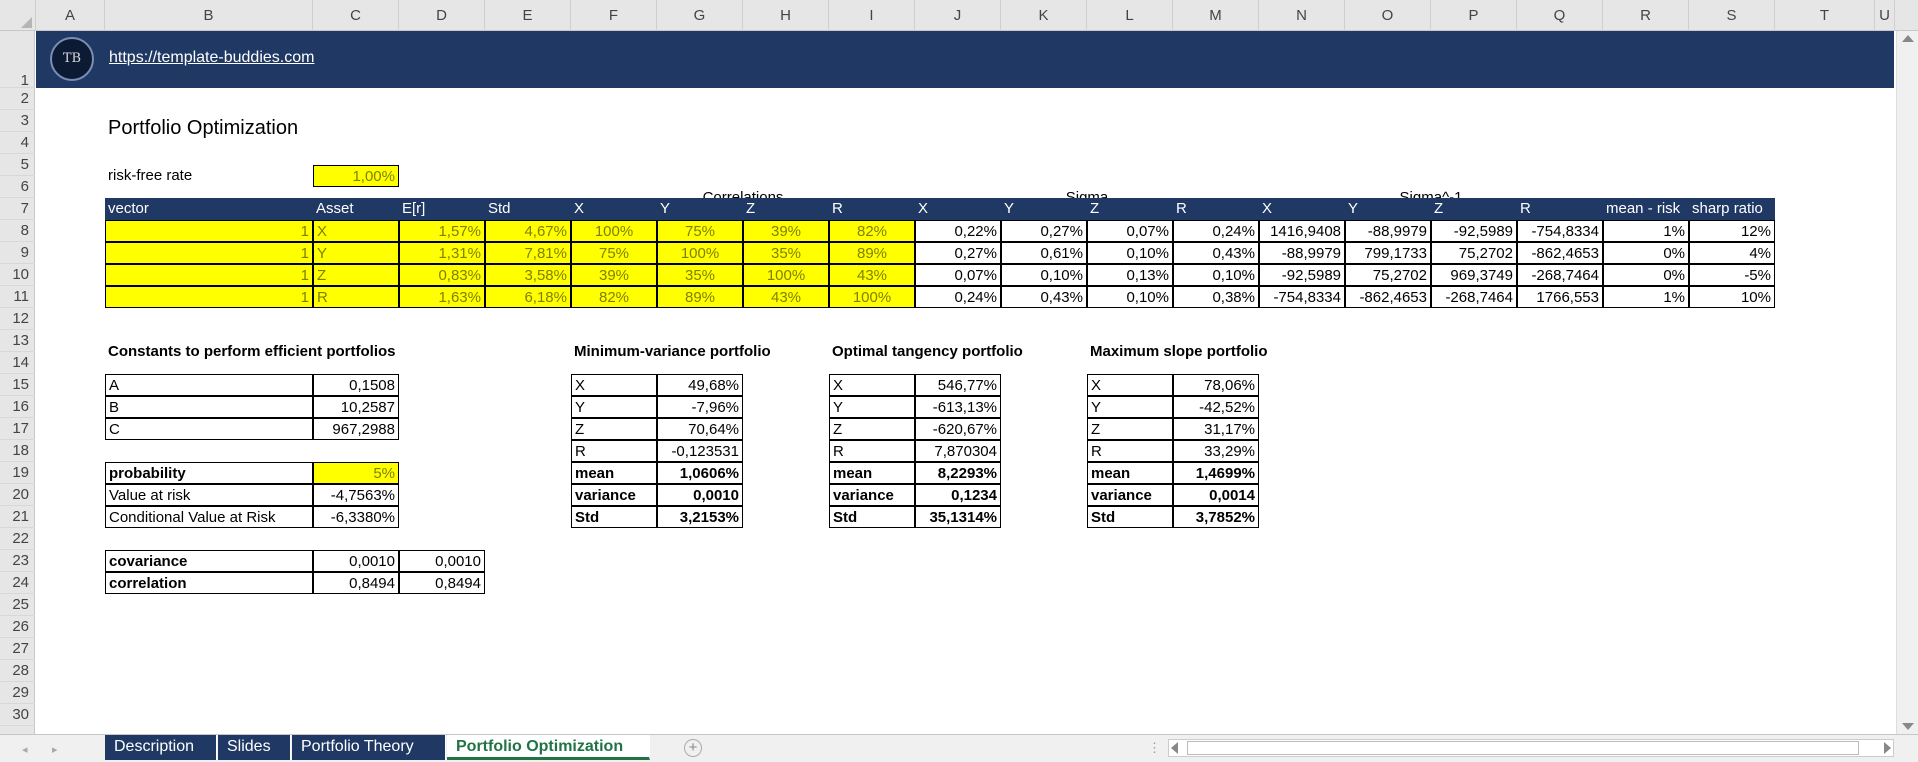 Image resolution: width=1918 pixels, height=762 pixels. What do you see at coordinates (1130, 15) in the screenshot?
I see `column-header-L: L` at bounding box center [1130, 15].